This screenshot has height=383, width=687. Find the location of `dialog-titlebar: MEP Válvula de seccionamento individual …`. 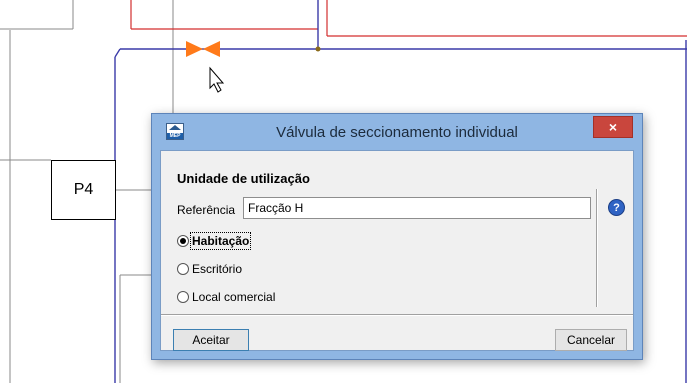

dialog-titlebar: MEP Válvula de seccionamento individual … is located at coordinates (397, 132).